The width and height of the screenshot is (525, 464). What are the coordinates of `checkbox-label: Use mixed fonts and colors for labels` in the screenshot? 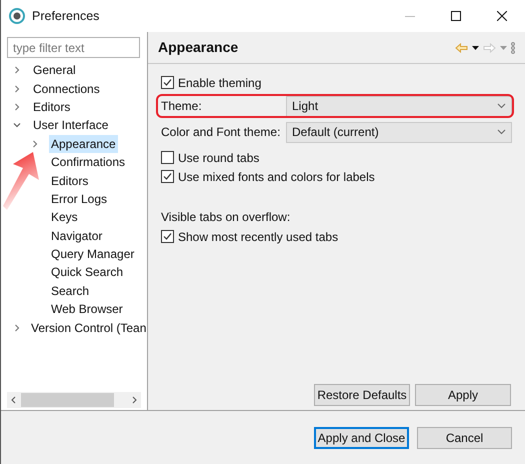 It's located at (276, 177).